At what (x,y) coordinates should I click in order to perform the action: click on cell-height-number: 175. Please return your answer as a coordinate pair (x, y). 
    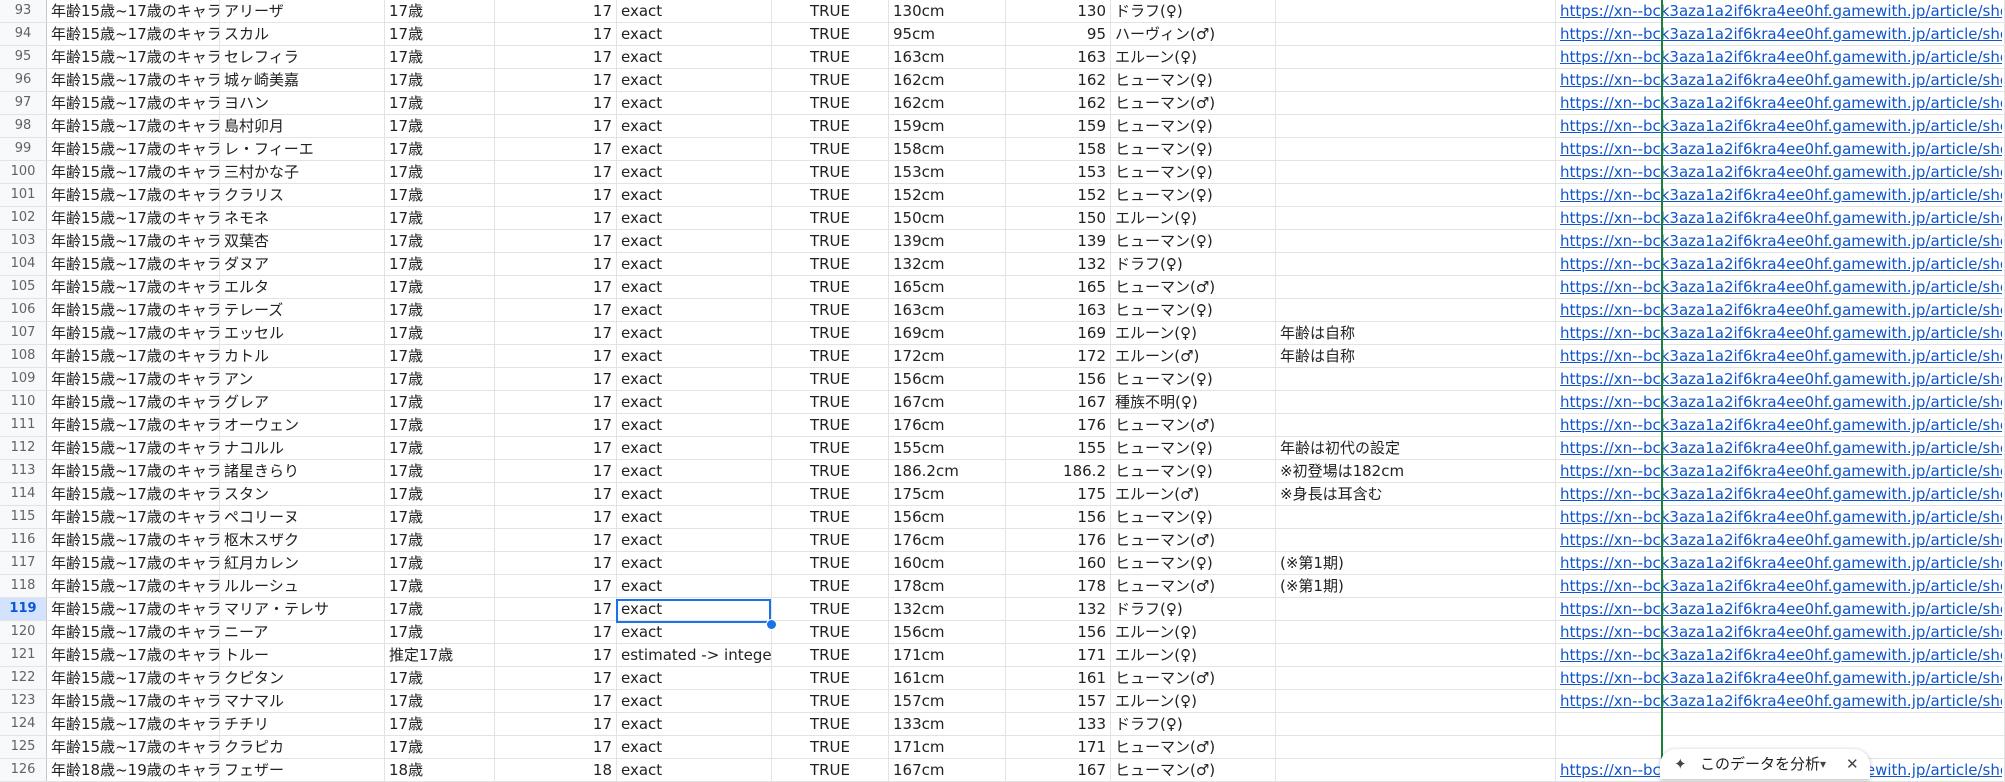
    Looking at the image, I should click on (1058, 494).